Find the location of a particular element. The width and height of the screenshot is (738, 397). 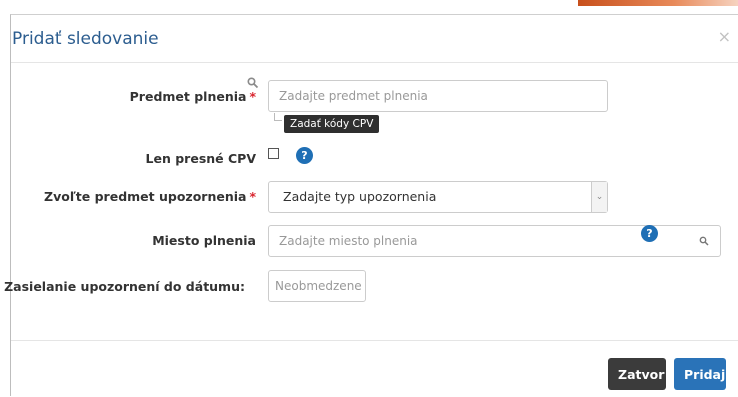

search-icon is located at coordinates (704, 241).